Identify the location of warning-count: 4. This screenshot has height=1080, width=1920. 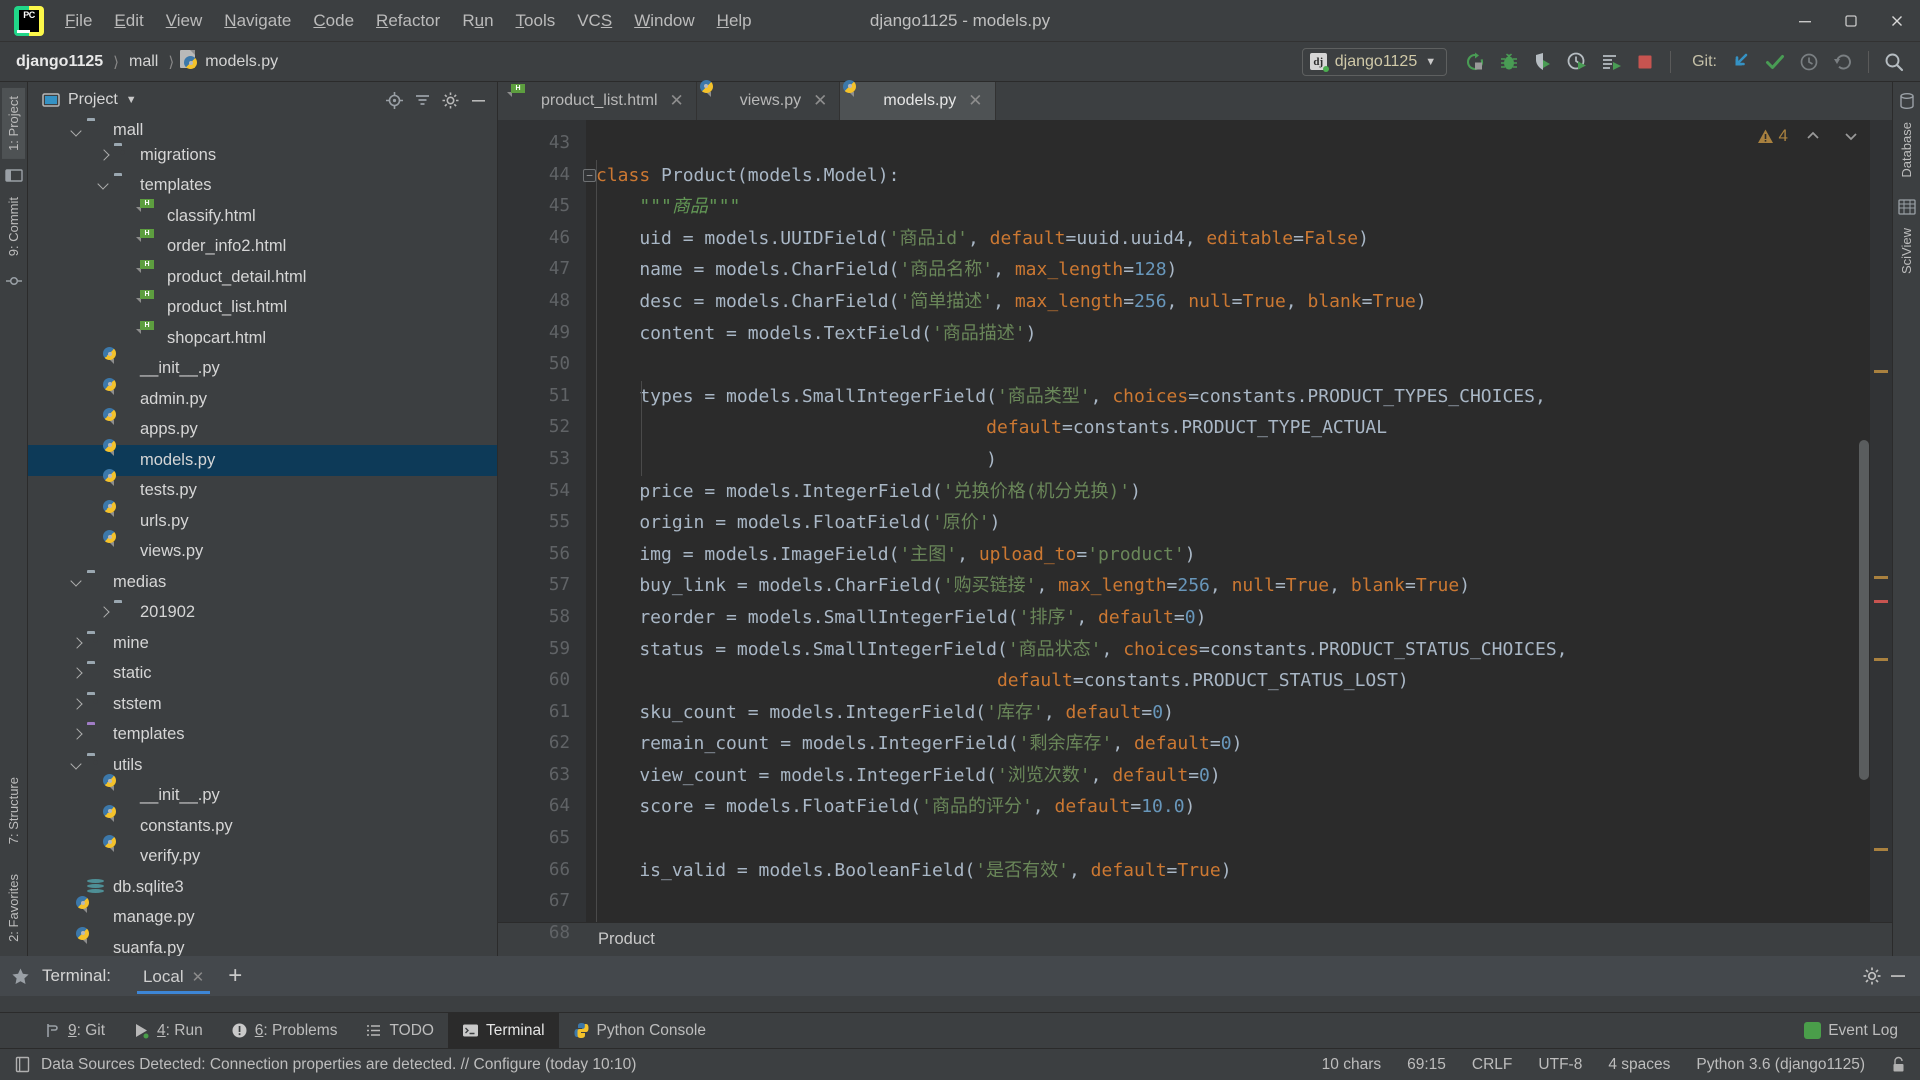
(1772, 136).